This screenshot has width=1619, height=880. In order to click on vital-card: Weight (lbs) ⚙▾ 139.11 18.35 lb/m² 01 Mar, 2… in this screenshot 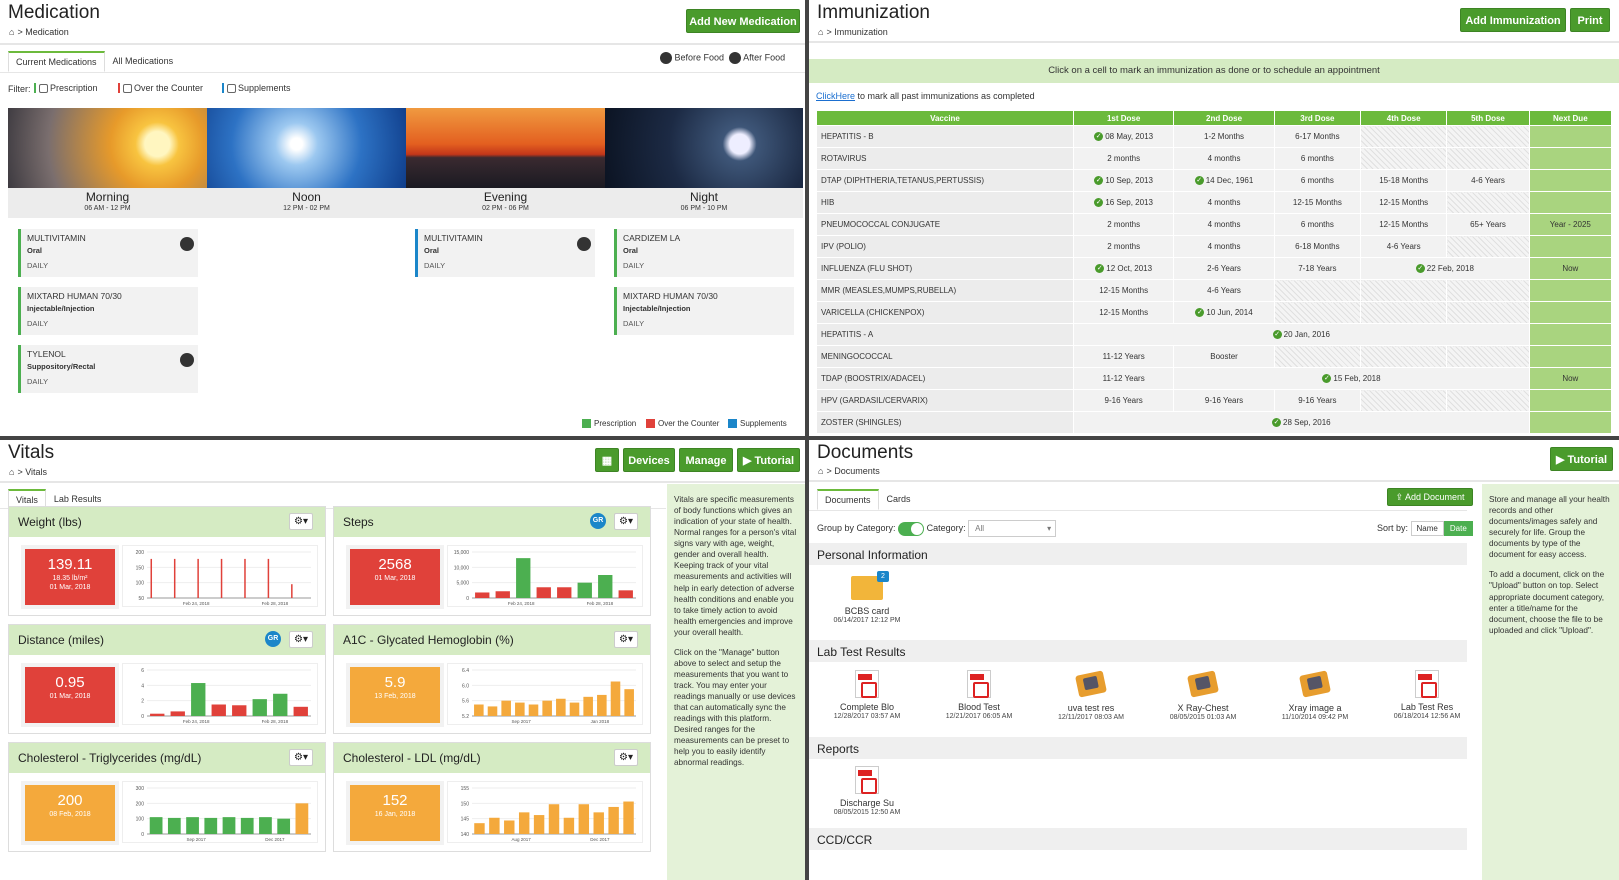, I will do `click(167, 561)`.